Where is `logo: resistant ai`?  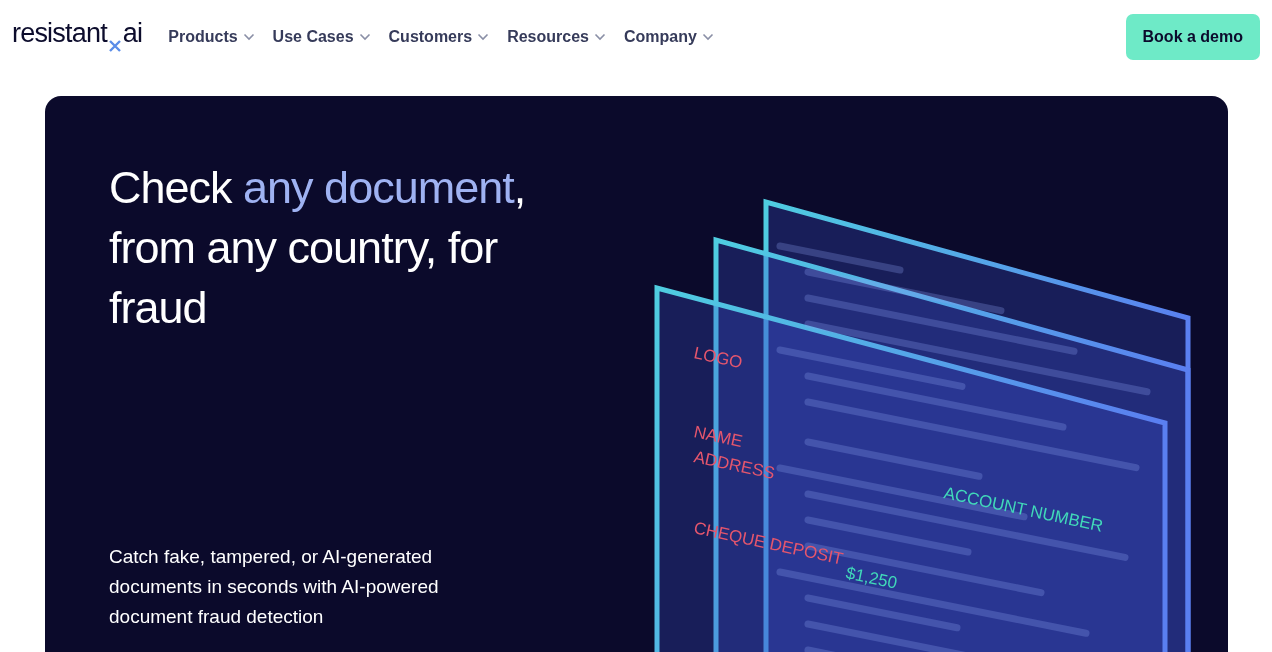 logo: resistant ai is located at coordinates (77, 36).